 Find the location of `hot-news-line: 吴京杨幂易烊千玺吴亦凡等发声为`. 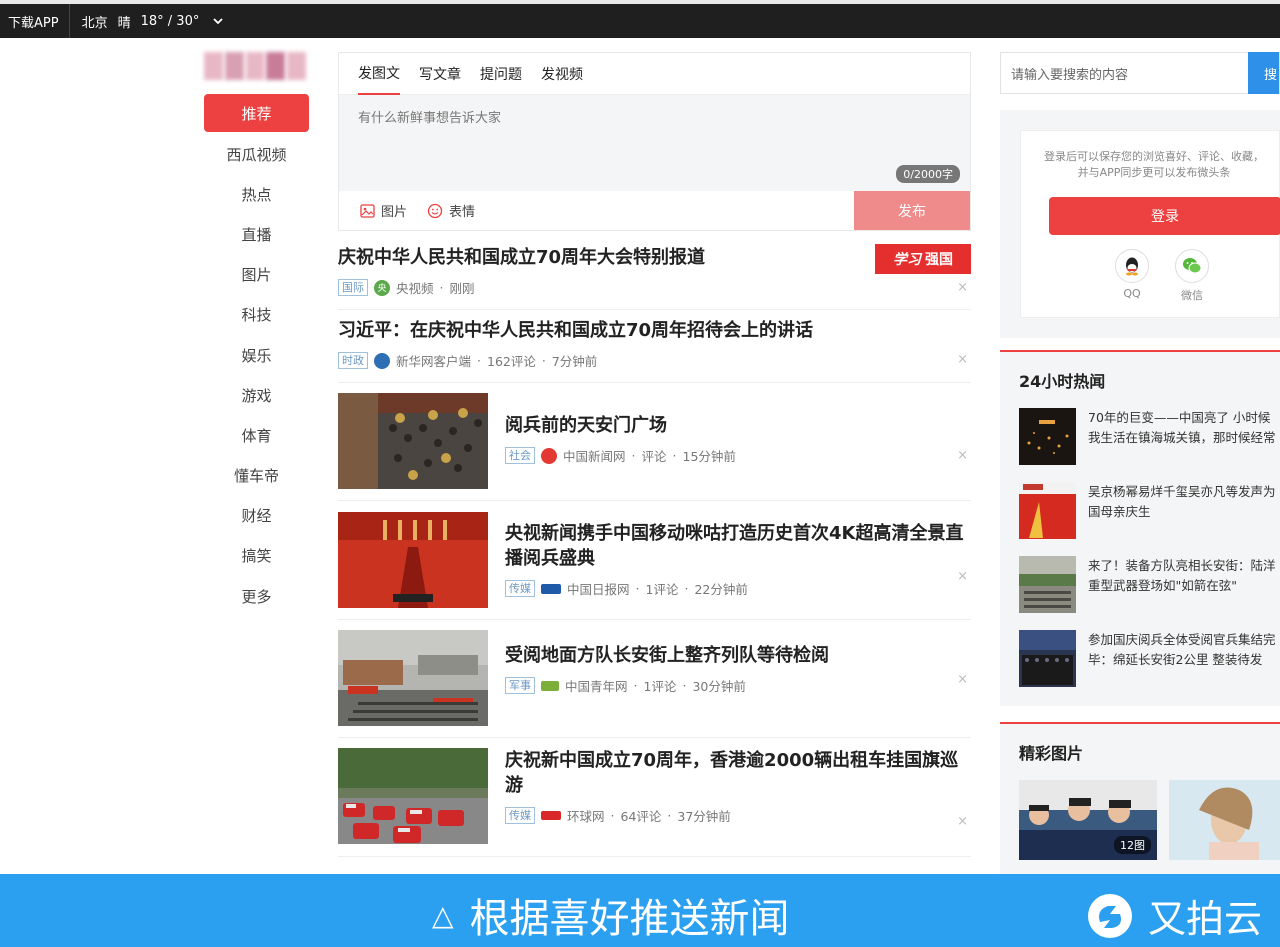

hot-news-line: 吴京杨幂易烊千玺吴亦凡等发声为 is located at coordinates (1184, 492).